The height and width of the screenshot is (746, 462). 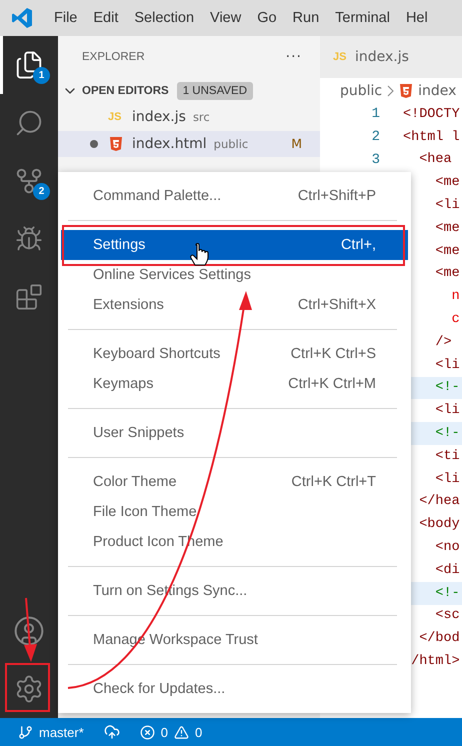 I want to click on open-editor-item: index.html public M, so click(x=189, y=143).